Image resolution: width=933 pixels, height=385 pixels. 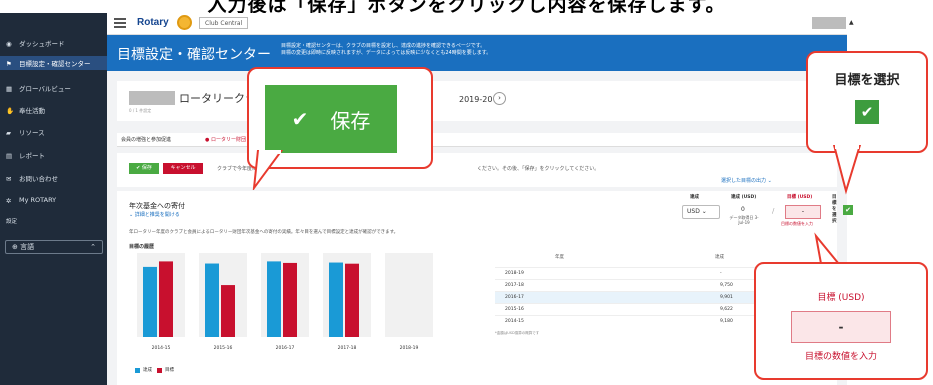 What do you see at coordinates (538, 169) in the screenshot?
I see `instruction-text: ください。その後、「保存」をクリックしてください。` at bounding box center [538, 169].